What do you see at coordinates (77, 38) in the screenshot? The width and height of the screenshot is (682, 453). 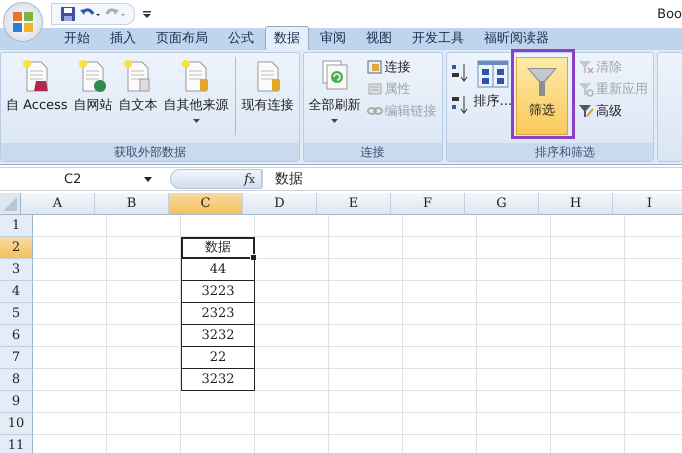 I see `ribbon-tab: 开始` at bounding box center [77, 38].